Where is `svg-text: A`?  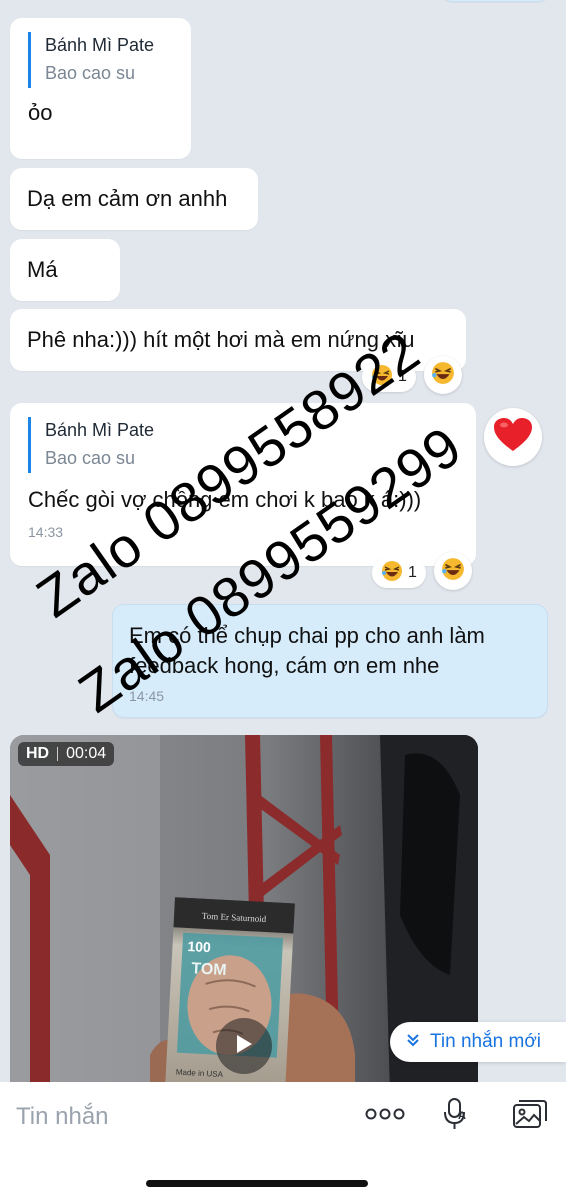 svg-text: A is located at coordinates (462, 1116).